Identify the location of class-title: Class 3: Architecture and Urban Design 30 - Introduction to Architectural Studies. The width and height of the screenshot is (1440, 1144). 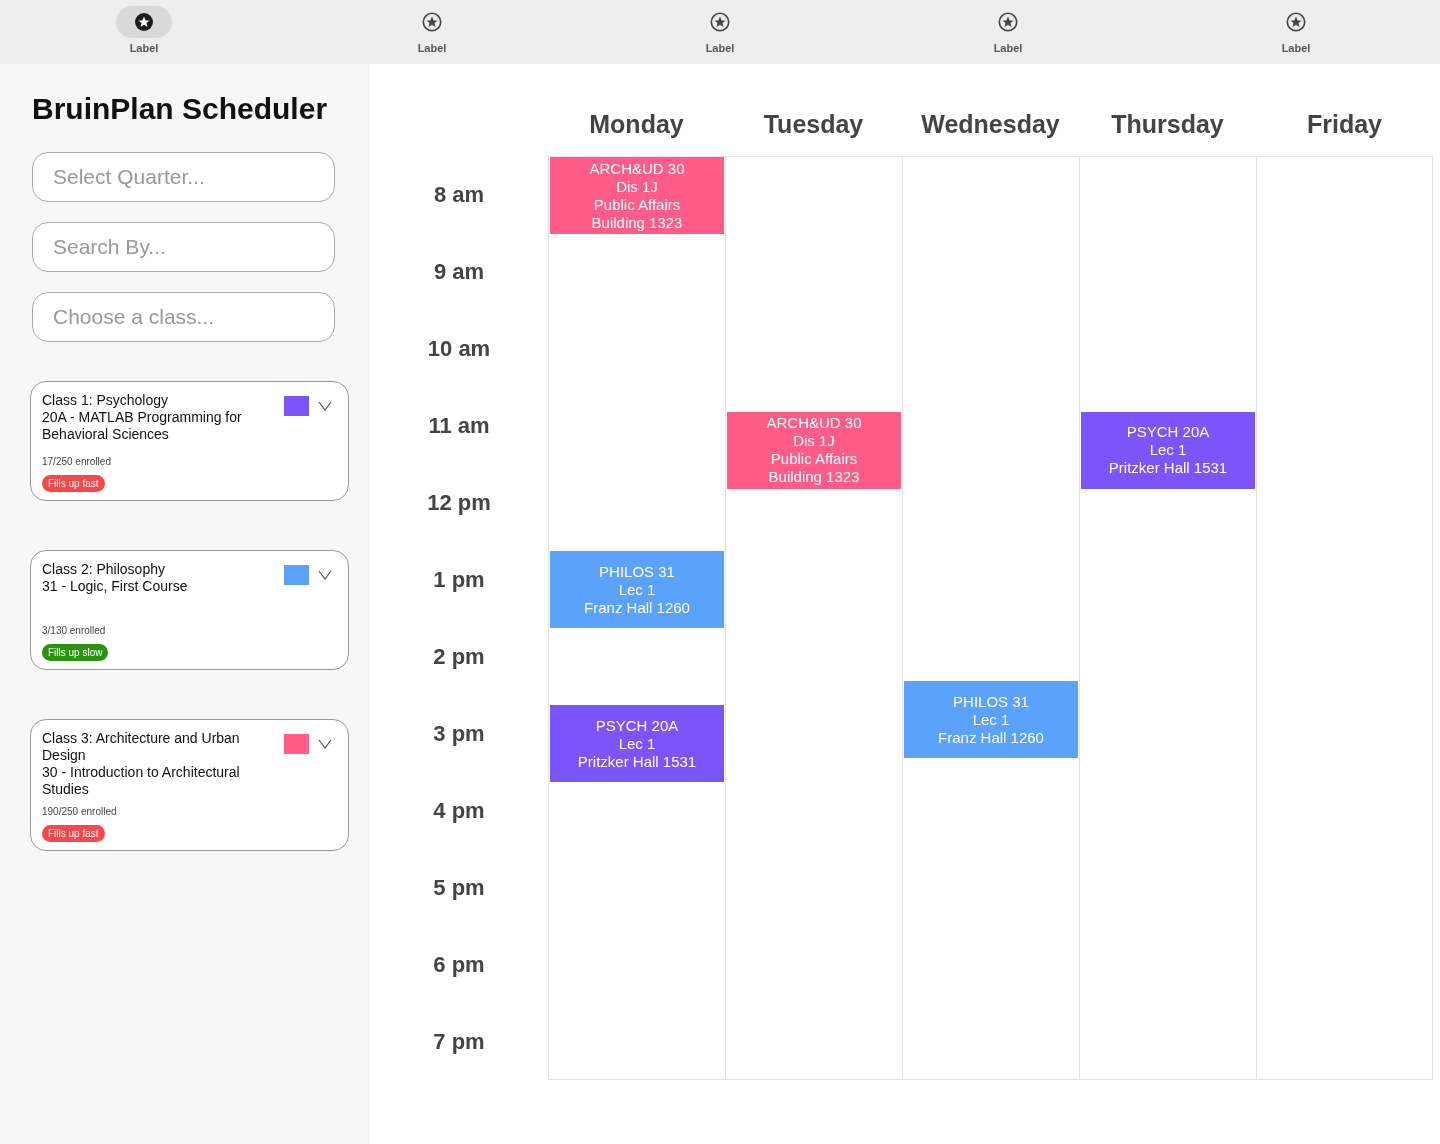
(141, 764).